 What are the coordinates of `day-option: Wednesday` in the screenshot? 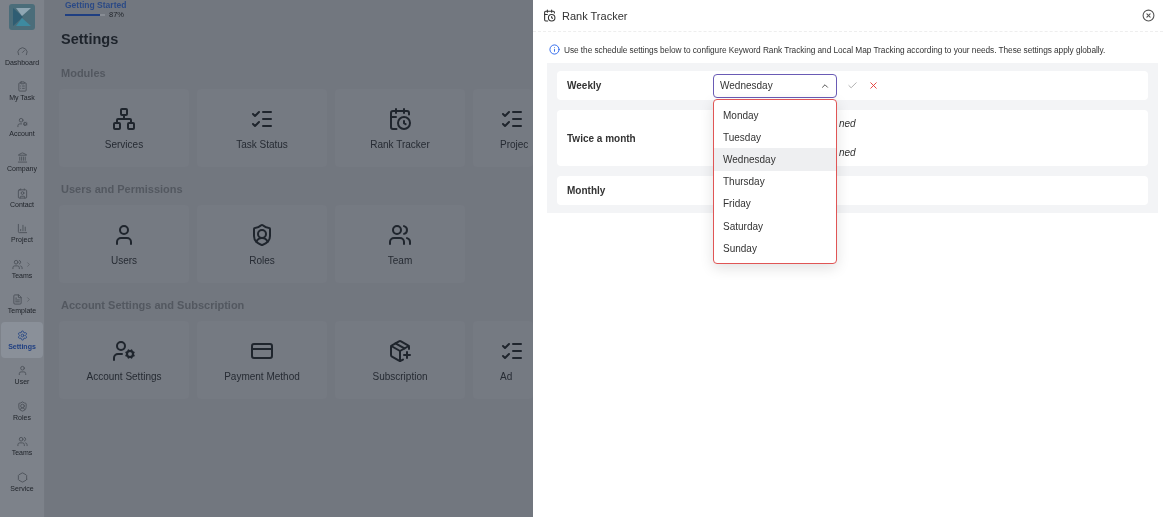 It's located at (775, 159).